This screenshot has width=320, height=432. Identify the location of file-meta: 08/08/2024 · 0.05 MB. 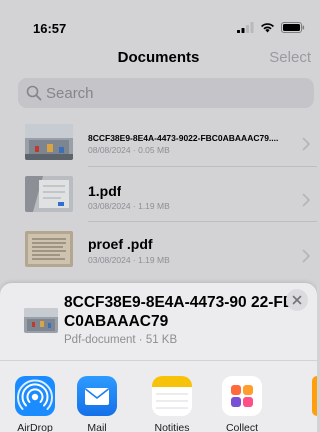
(129, 150).